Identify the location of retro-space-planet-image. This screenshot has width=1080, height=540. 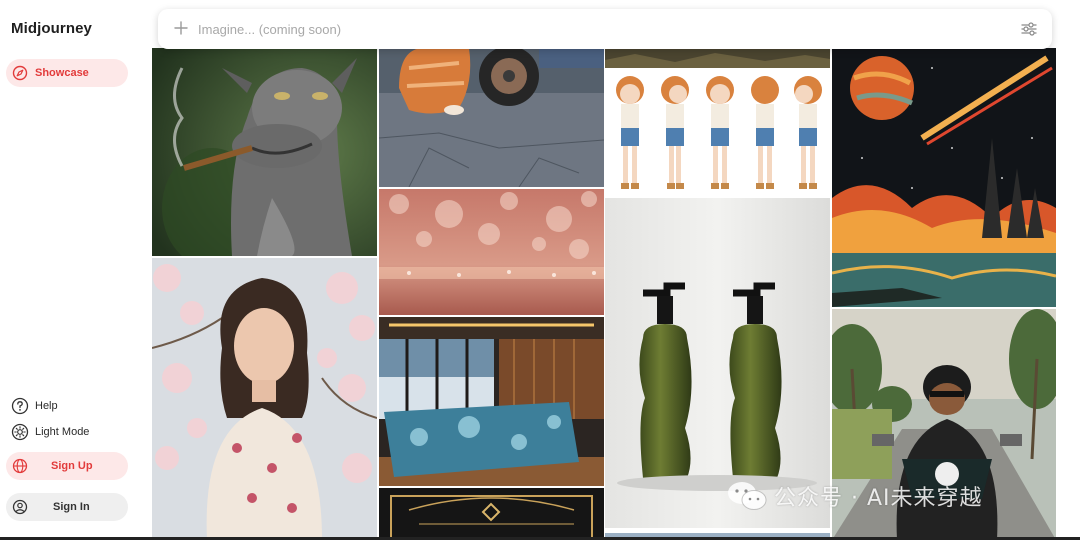
(944, 177).